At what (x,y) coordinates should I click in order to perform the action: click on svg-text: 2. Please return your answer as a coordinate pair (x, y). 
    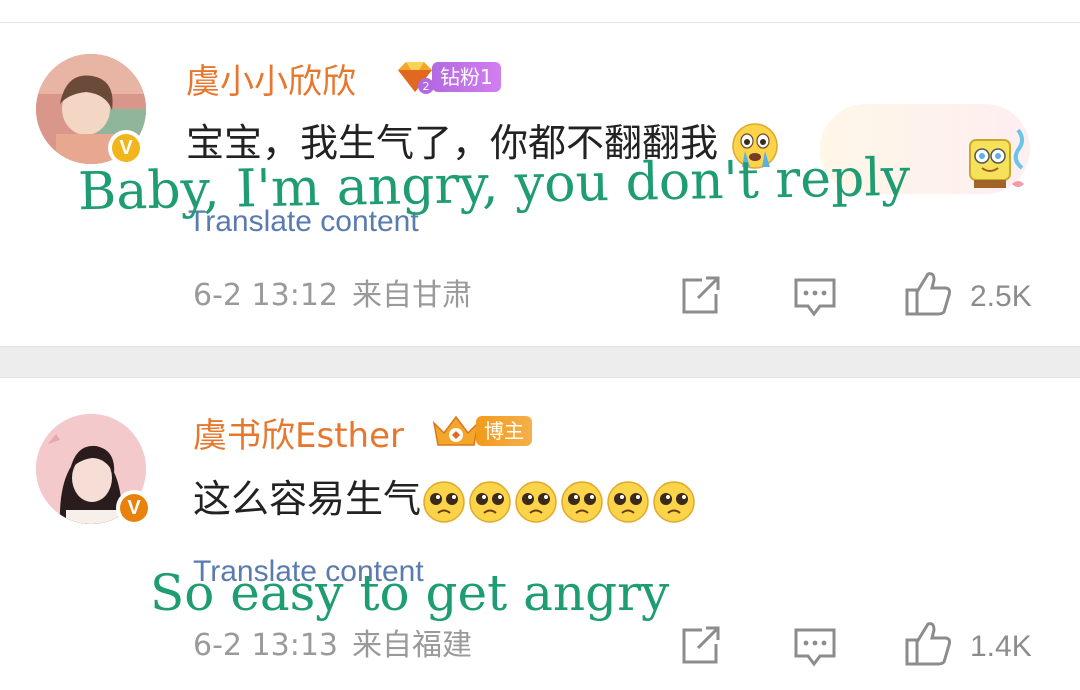
    Looking at the image, I should click on (426, 86).